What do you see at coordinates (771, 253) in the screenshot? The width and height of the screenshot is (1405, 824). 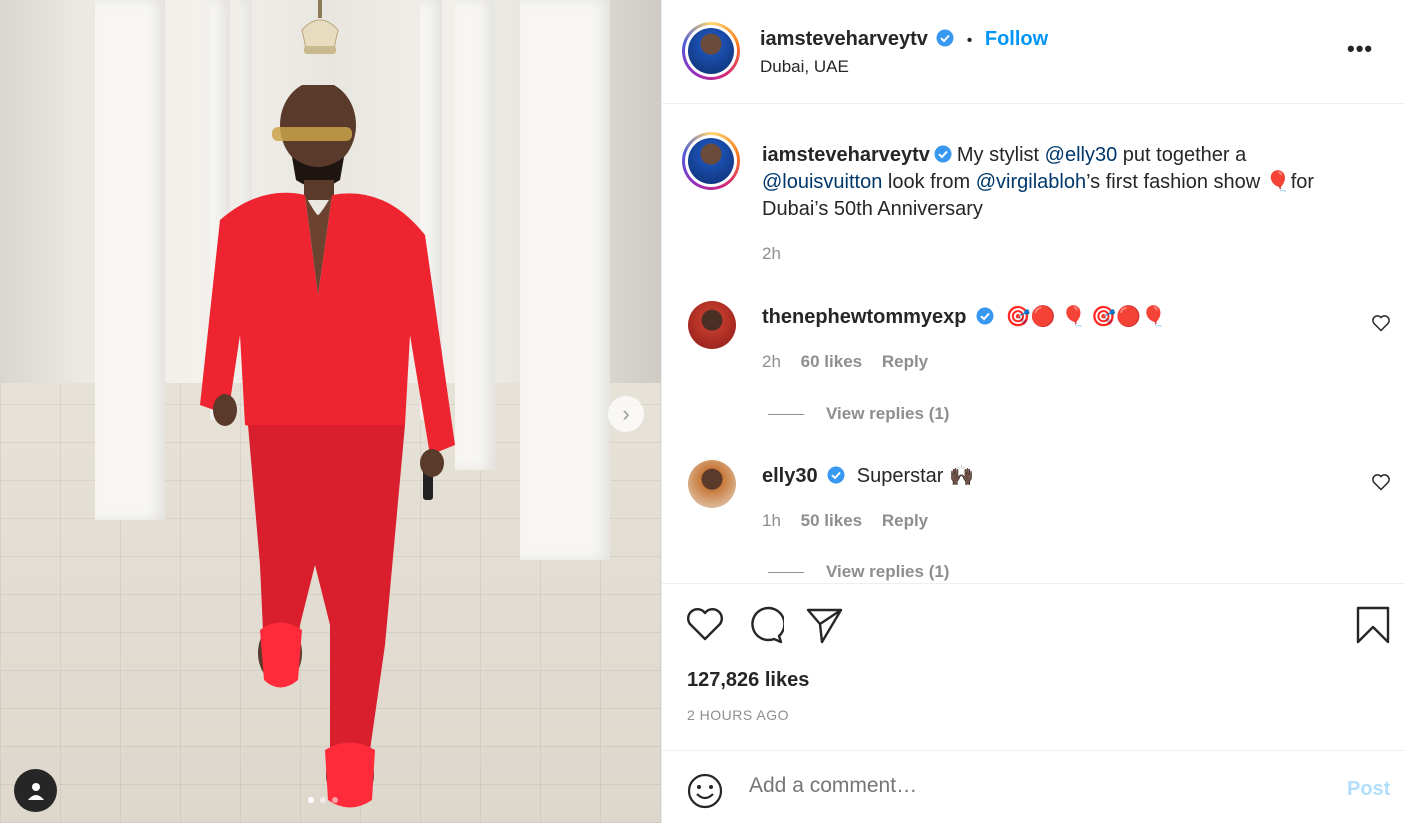 I see `caption-time: 2h` at bounding box center [771, 253].